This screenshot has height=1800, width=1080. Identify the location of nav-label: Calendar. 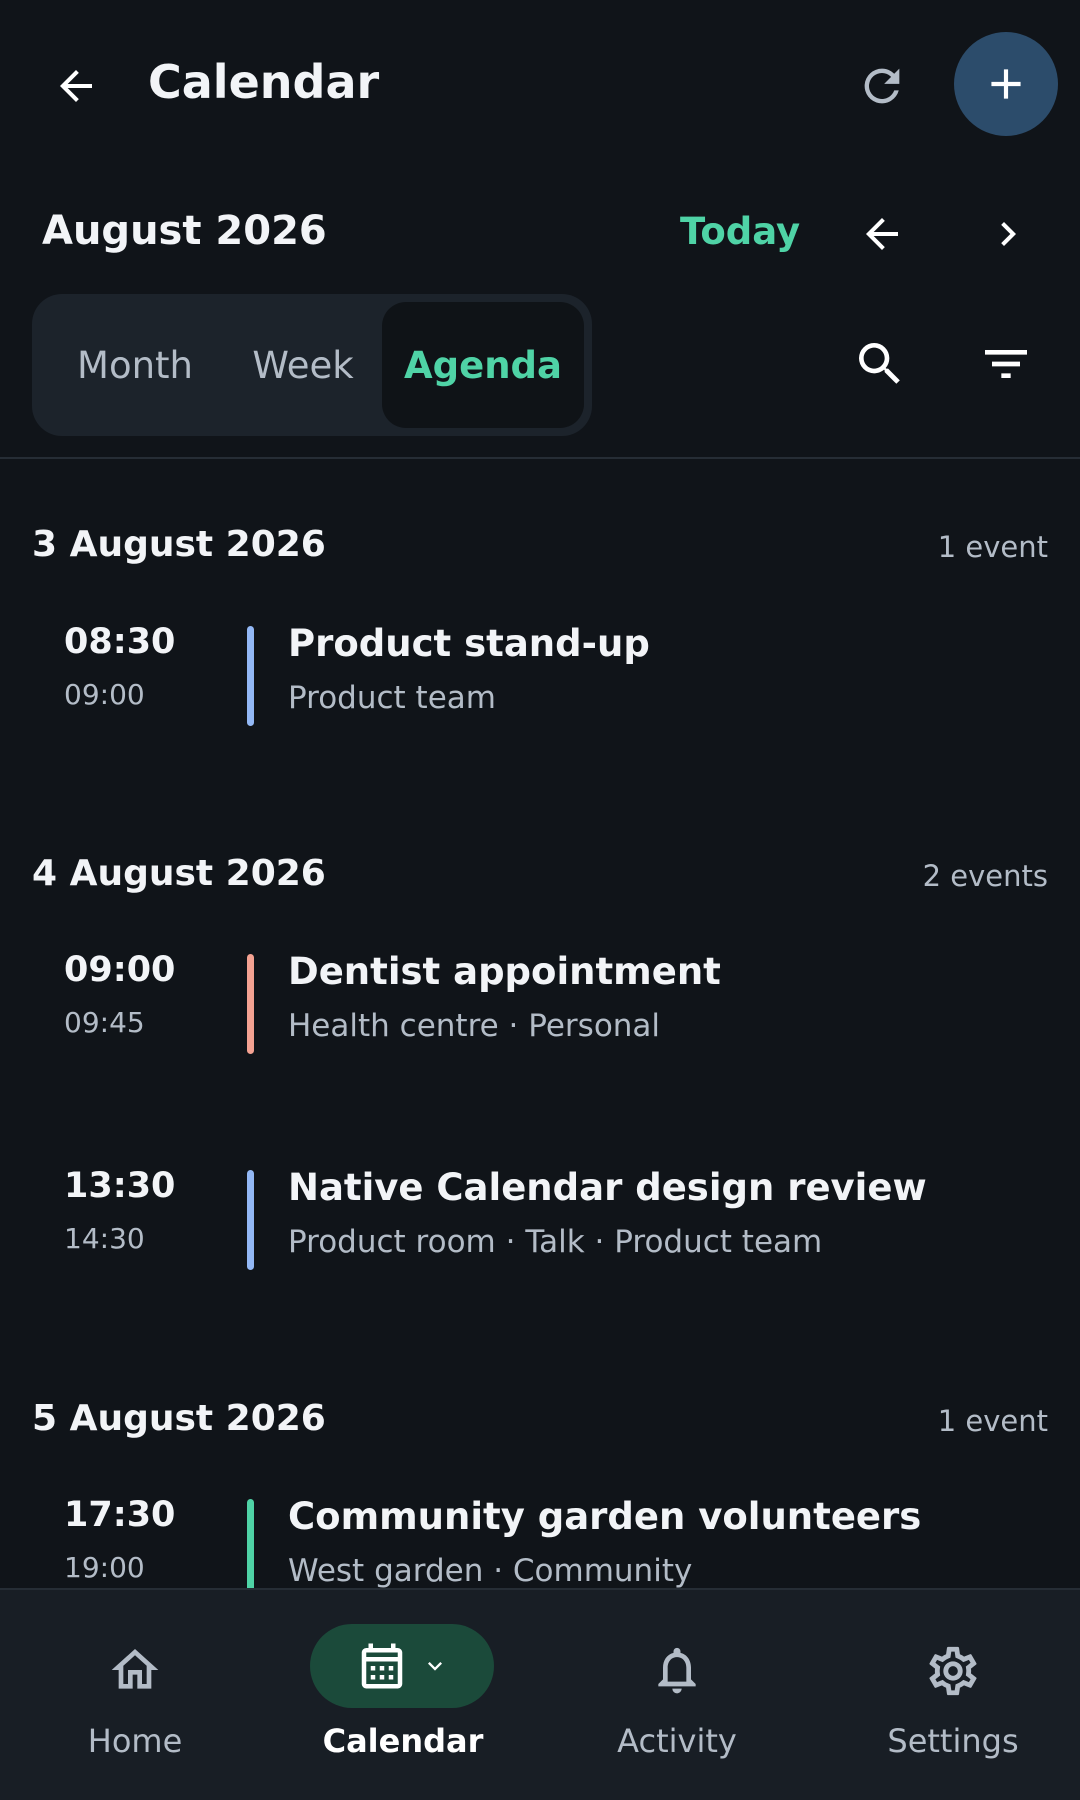
(403, 1741).